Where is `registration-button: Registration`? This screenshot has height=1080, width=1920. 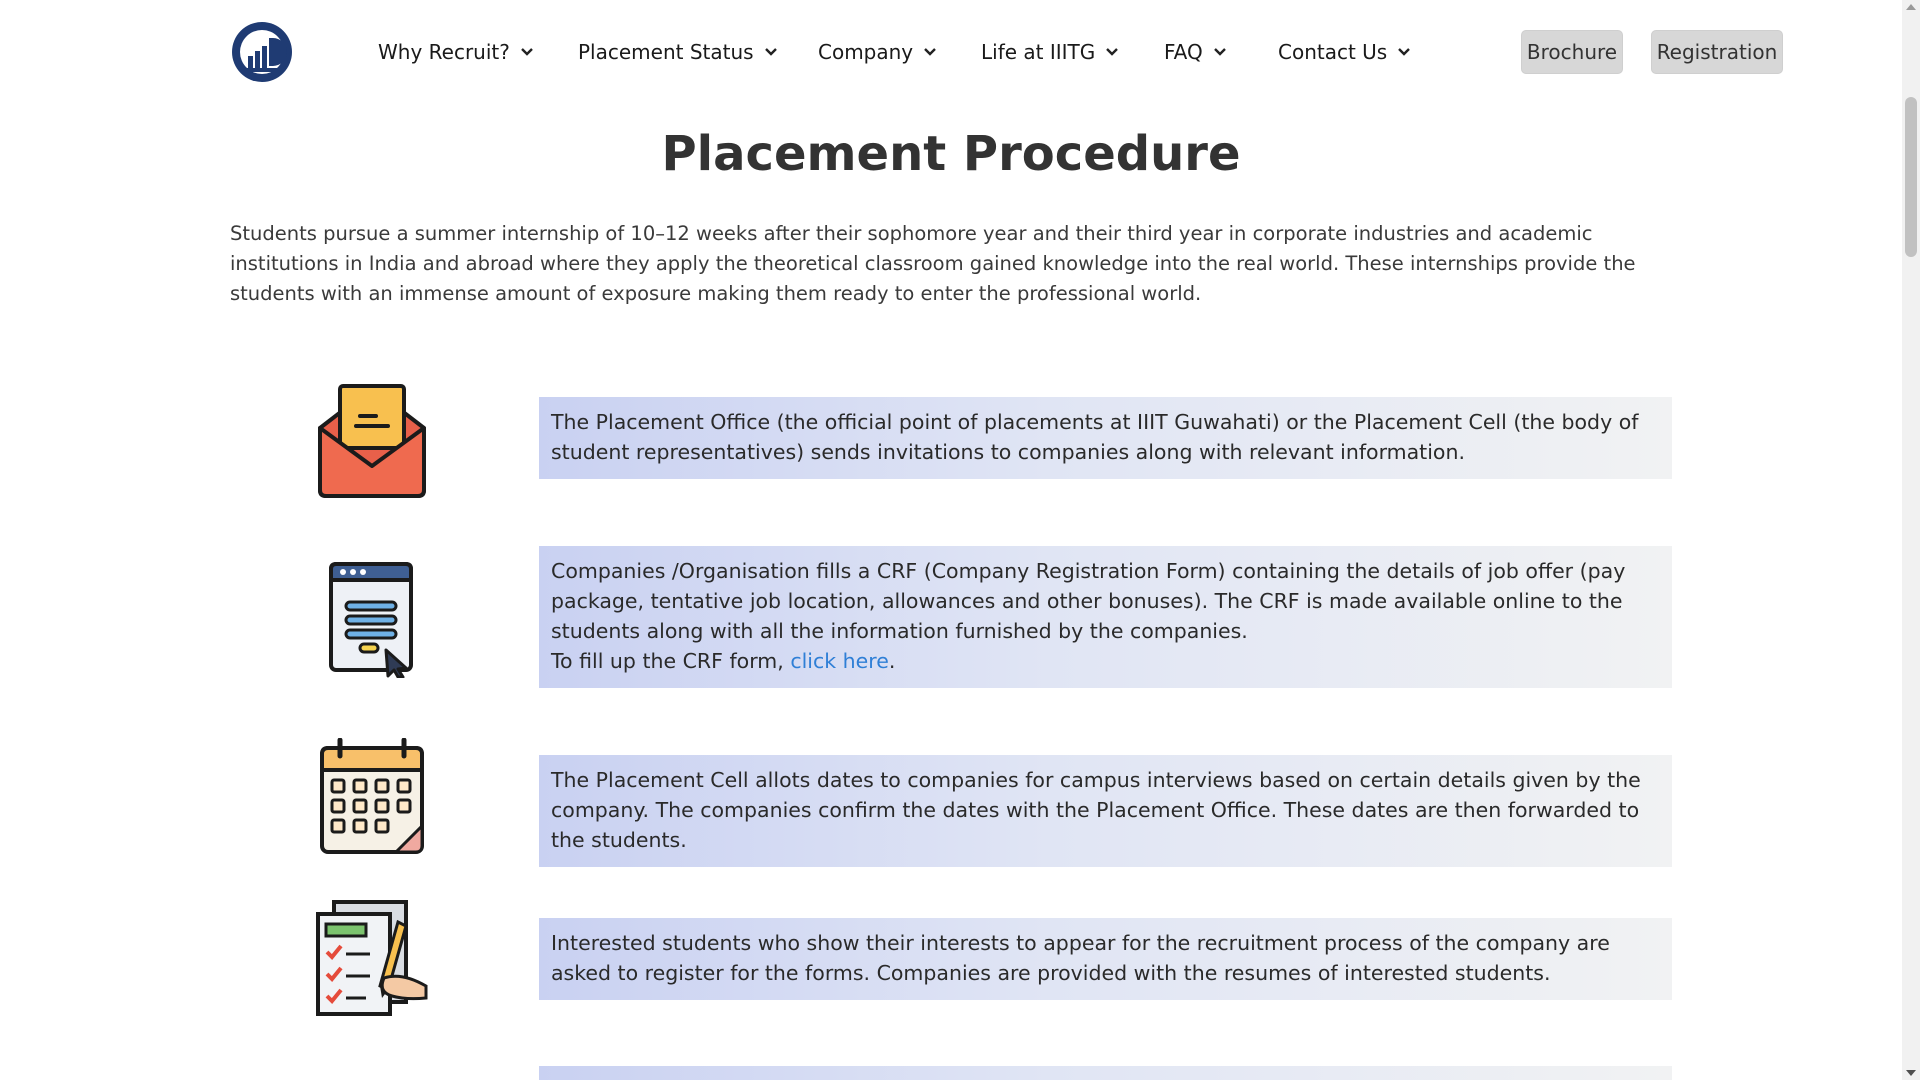
registration-button: Registration is located at coordinates (1717, 52).